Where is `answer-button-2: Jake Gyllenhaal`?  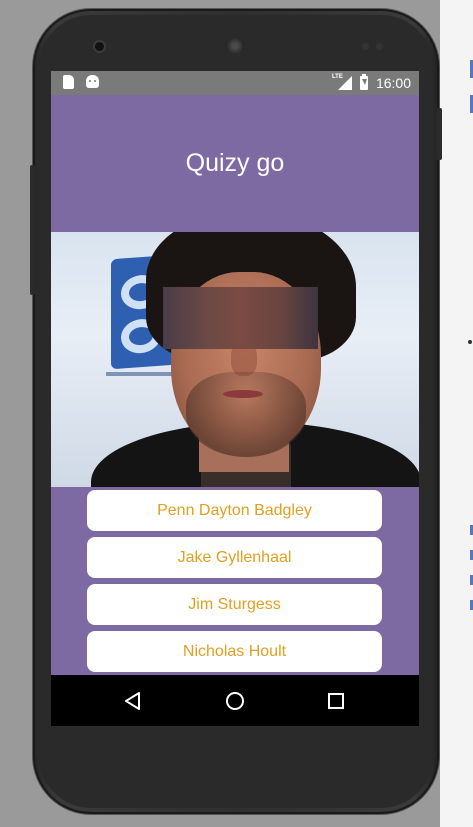
answer-button-2: Jake Gyllenhaal is located at coordinates (234, 557).